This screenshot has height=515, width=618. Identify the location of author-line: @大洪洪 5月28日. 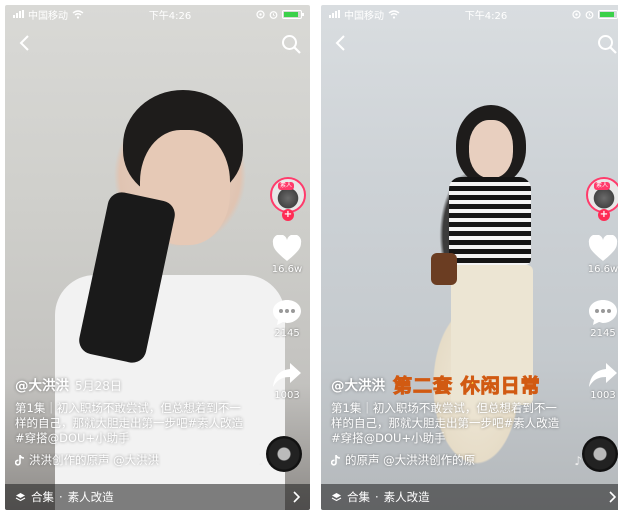
(132, 386).